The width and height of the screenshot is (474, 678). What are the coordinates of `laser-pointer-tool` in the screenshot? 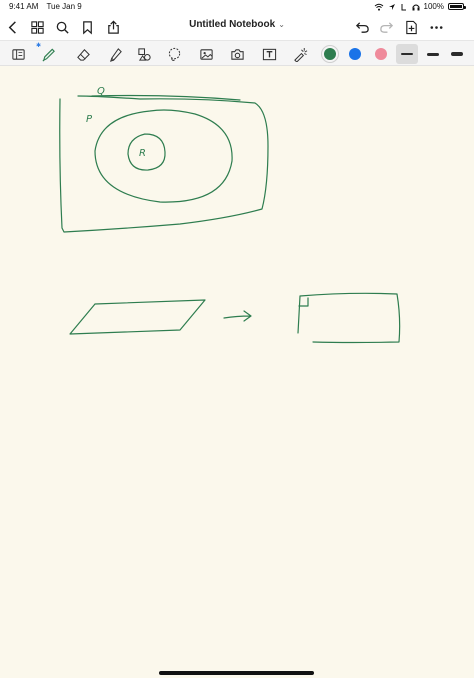 It's located at (300, 54).